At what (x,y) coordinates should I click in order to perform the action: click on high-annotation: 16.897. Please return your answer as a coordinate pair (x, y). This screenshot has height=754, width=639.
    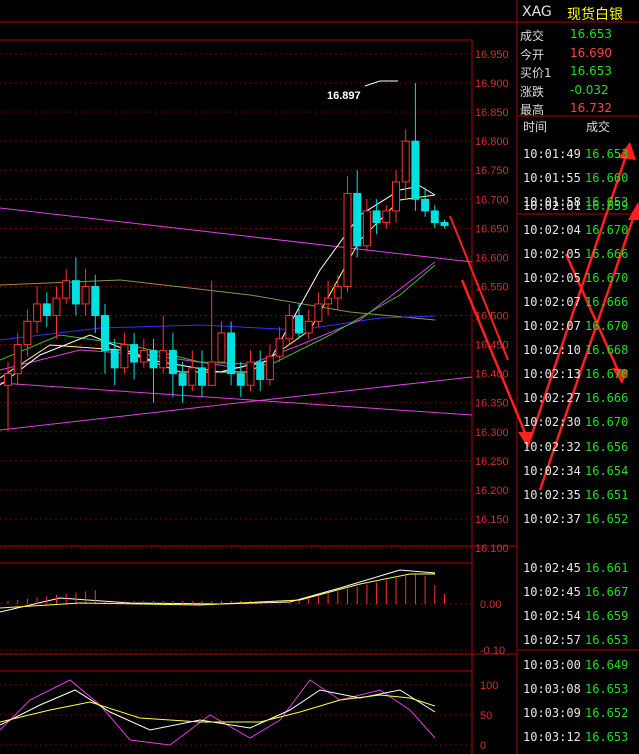
    Looking at the image, I should click on (344, 96).